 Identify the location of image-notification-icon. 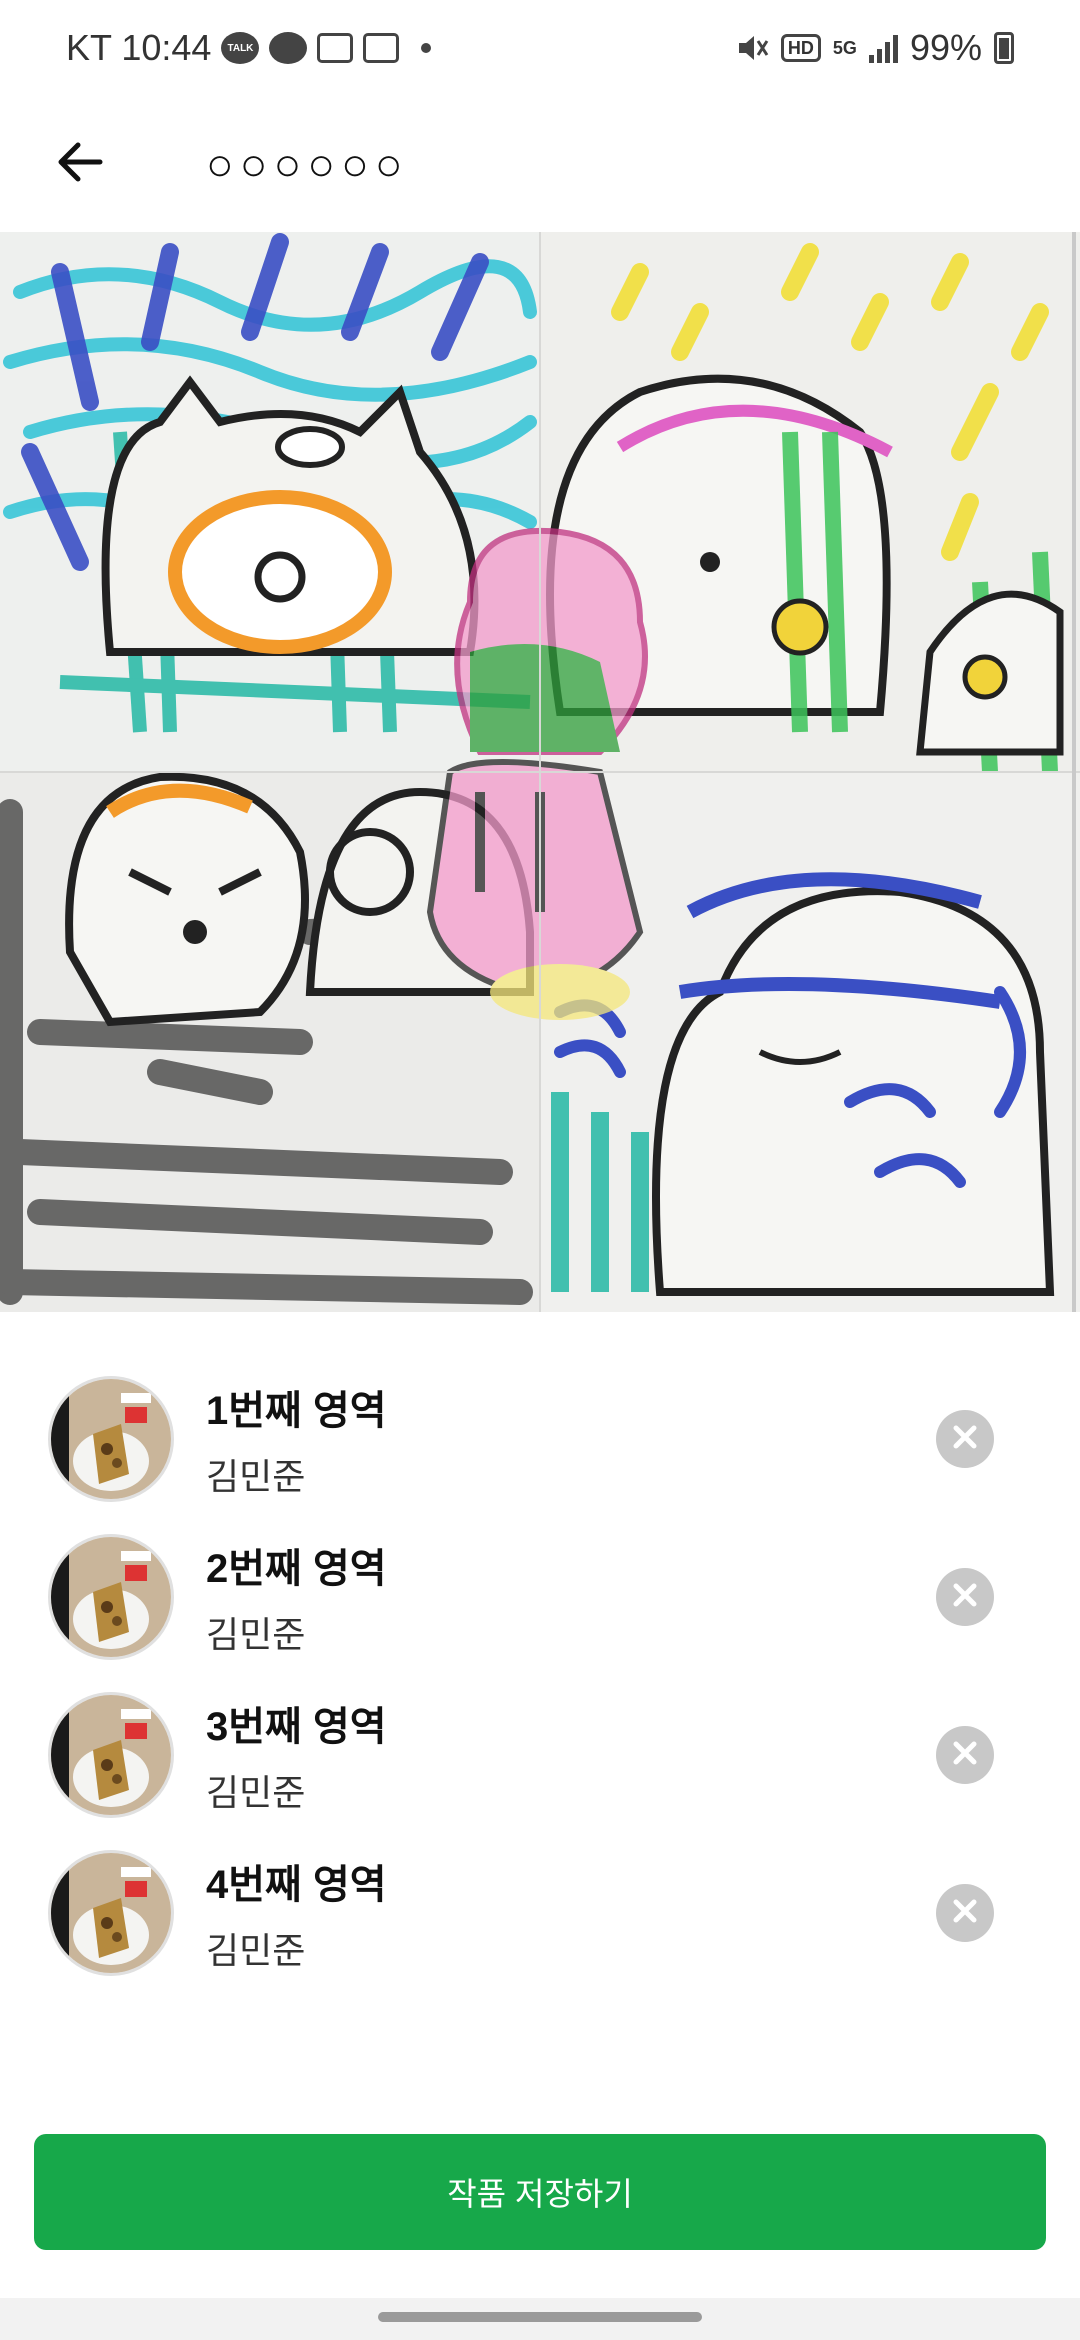
(381, 48).